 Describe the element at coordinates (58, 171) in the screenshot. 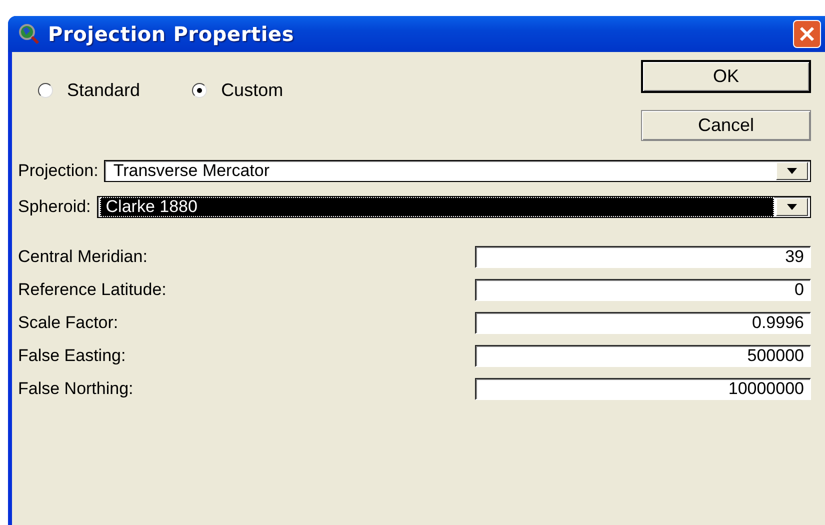

I see `field-label: Projection:` at that location.